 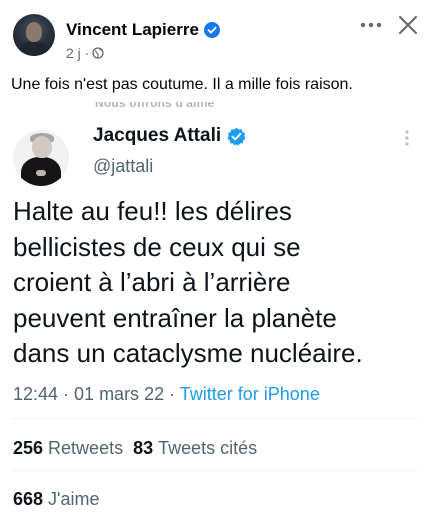 I want to click on tweet-text-line: dans un cataclysme nucléaire., so click(x=188, y=353).